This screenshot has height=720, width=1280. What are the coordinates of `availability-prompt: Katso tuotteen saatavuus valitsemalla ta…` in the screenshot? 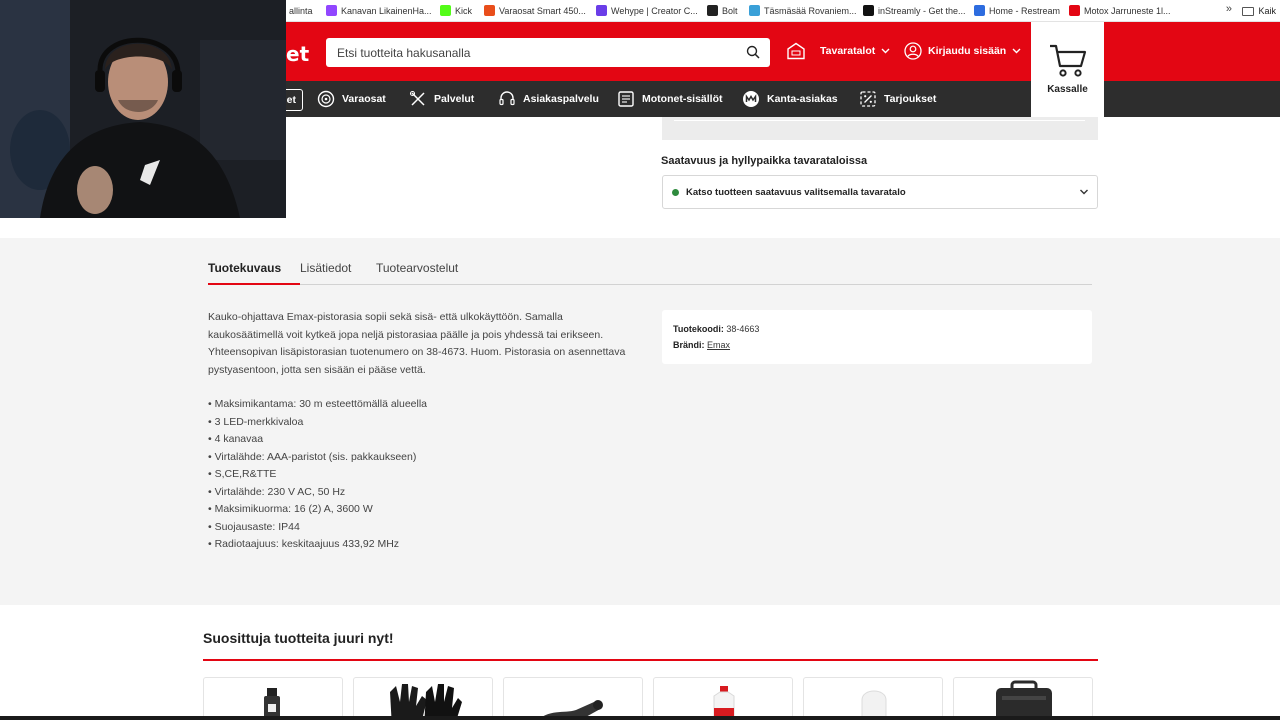 It's located at (796, 192).